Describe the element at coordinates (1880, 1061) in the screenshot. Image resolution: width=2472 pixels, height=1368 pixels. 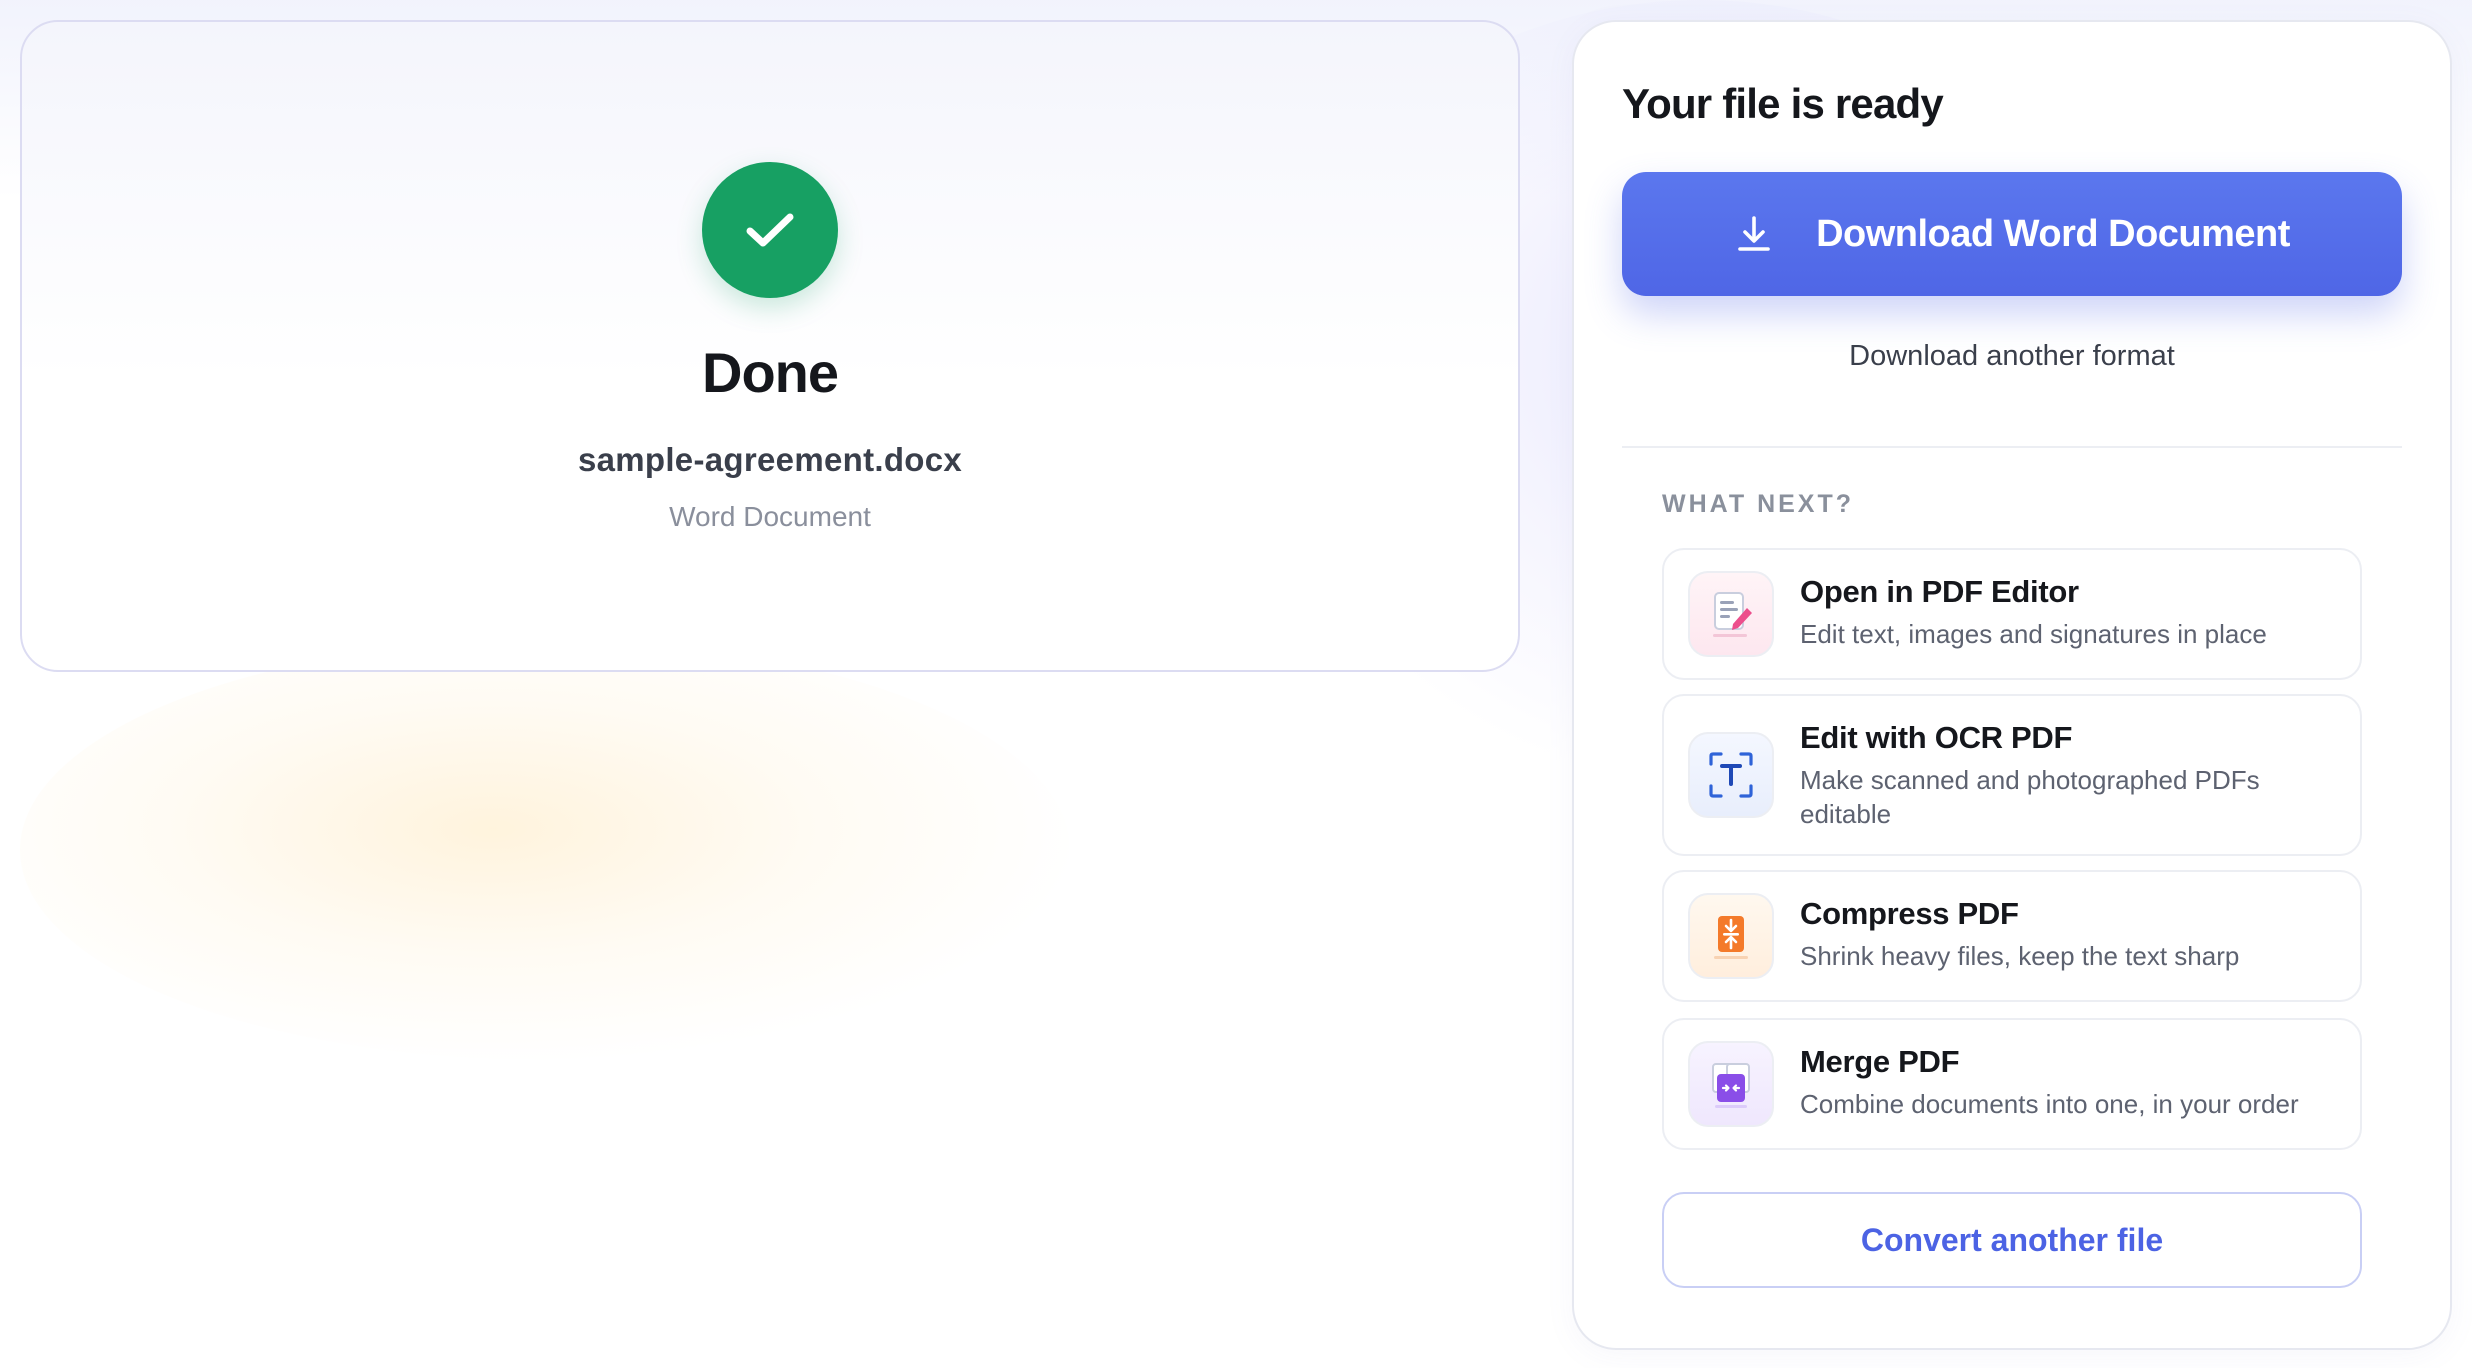
I see `next-item-title: Merge PDF` at that location.